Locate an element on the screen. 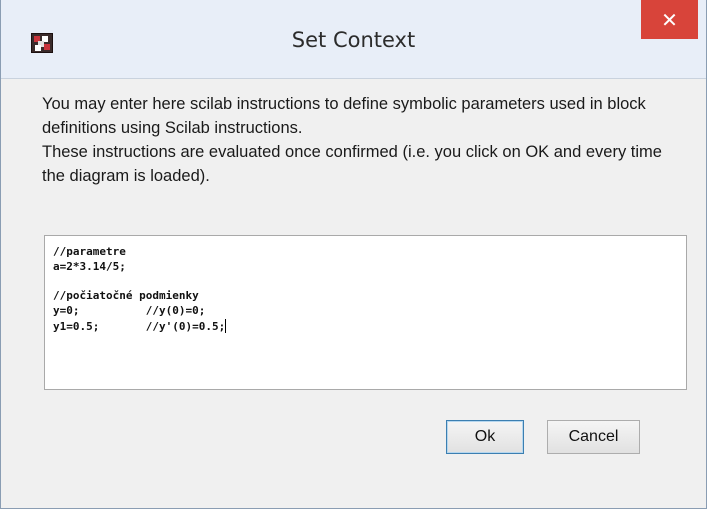 The width and height of the screenshot is (707, 509). dialog-title: Set Context is located at coordinates (353, 40).